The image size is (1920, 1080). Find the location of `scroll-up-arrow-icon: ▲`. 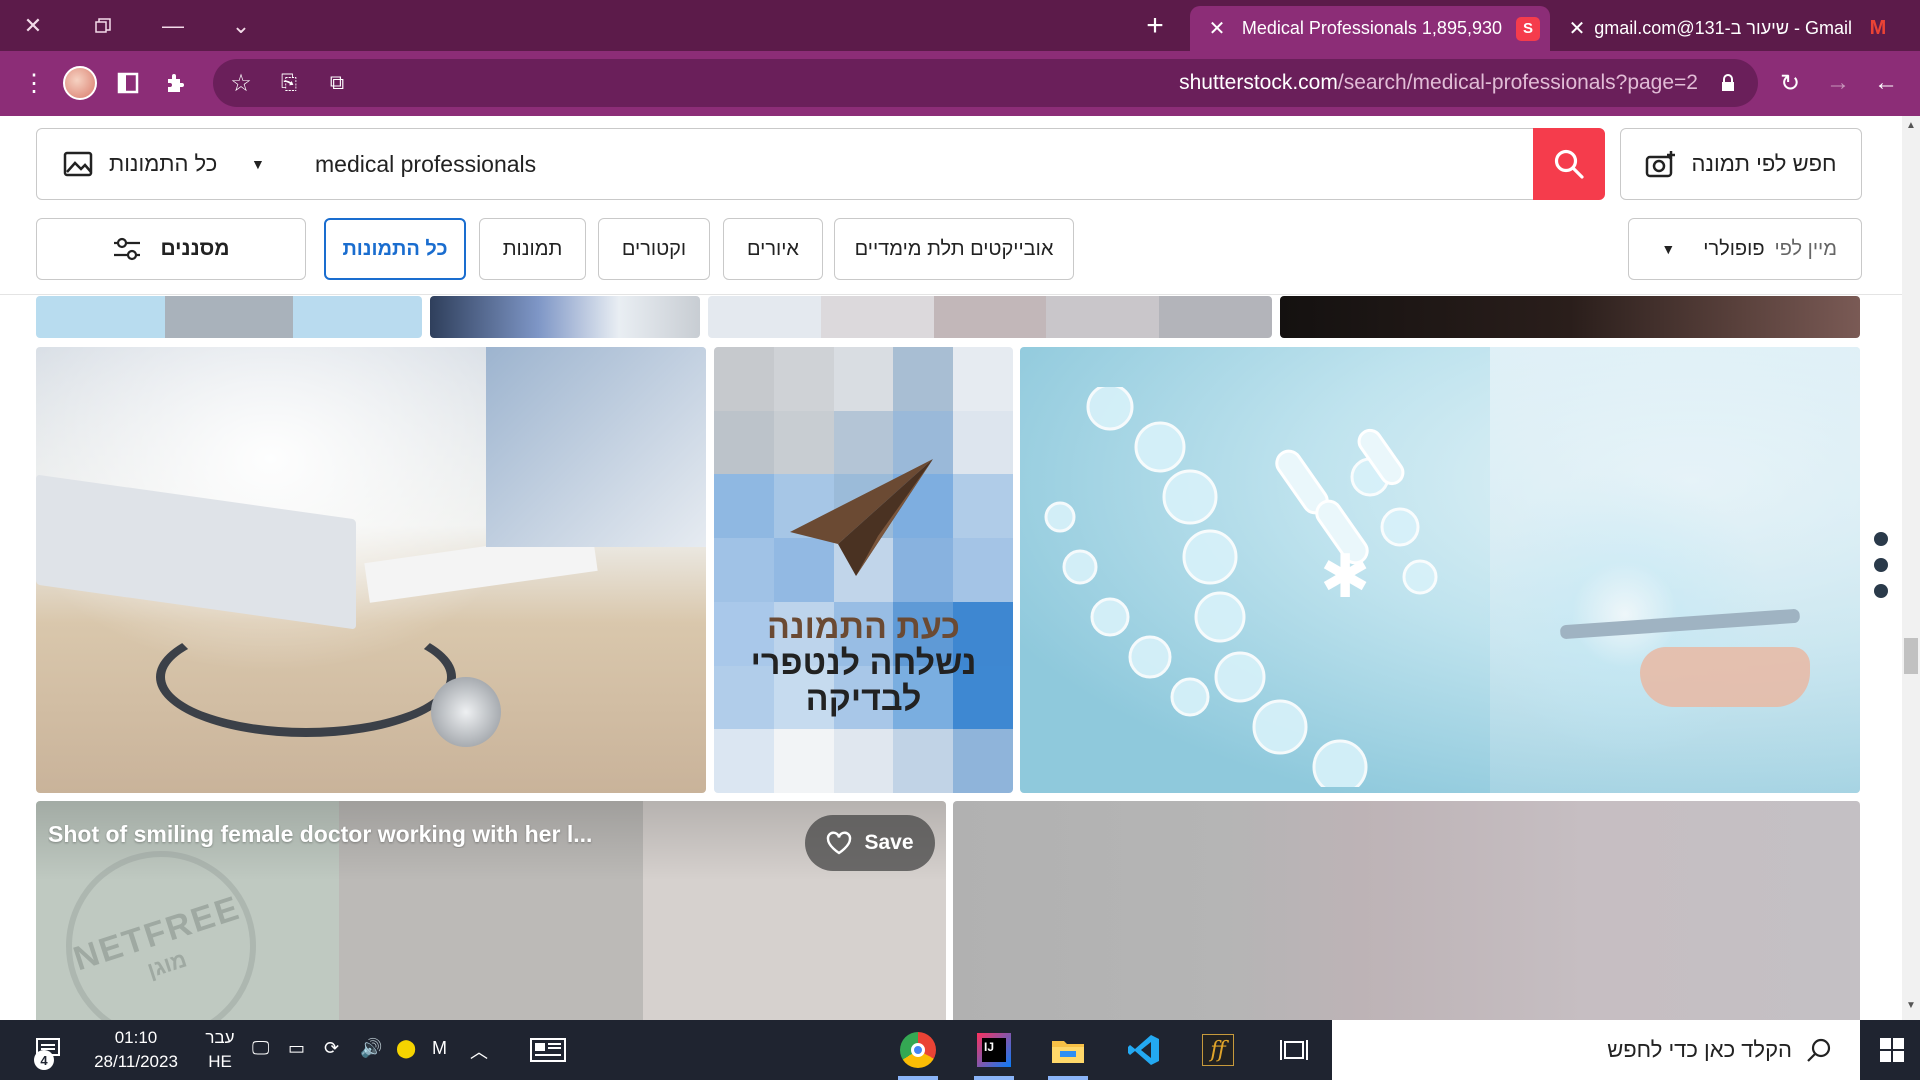

scroll-up-arrow-icon: ▲ is located at coordinates (1911, 125).